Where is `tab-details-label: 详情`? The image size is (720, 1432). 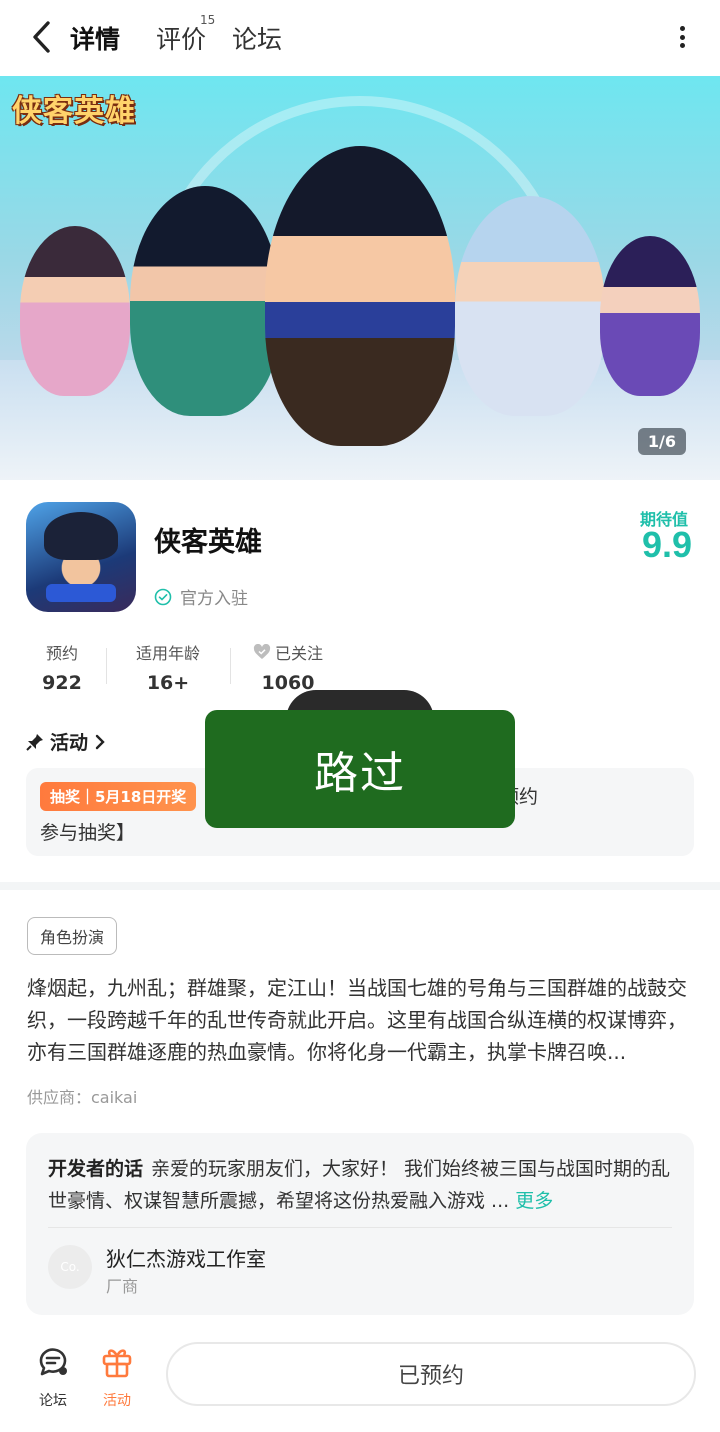
tab-details-label: 详情 is located at coordinates (95, 39).